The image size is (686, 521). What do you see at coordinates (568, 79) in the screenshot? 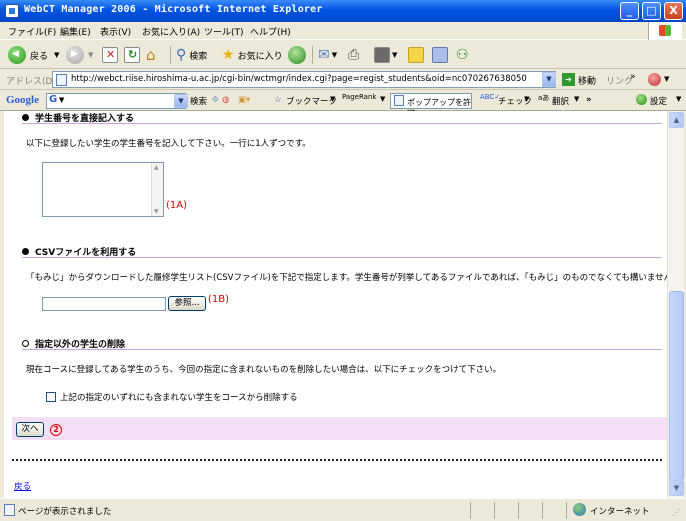
I see `go-arrow-icon: ➔` at bounding box center [568, 79].